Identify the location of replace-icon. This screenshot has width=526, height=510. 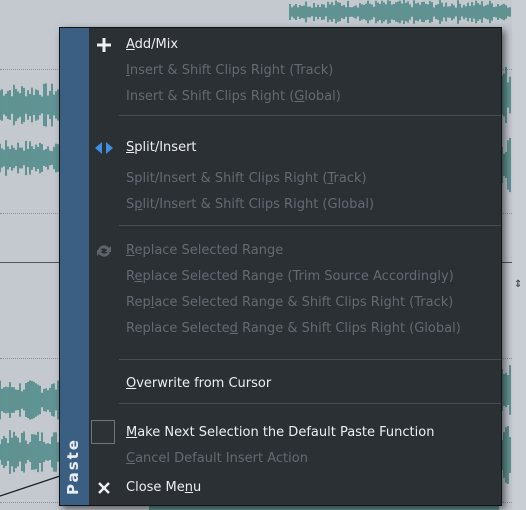
(104, 251).